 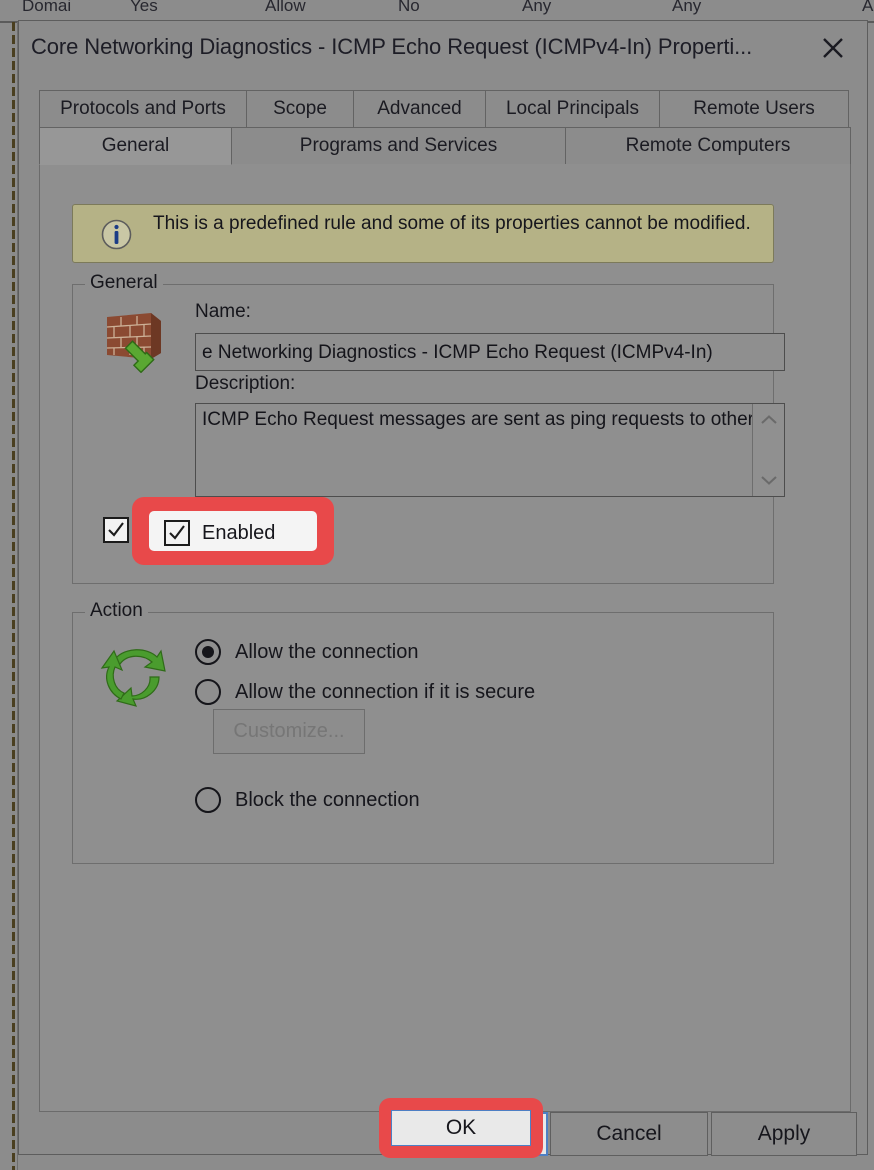 I want to click on info-icon, so click(x=116, y=234).